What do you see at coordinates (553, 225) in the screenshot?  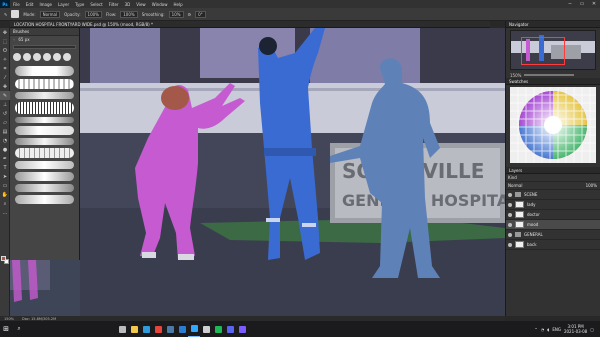 I see `layer-row-selected: mood` at bounding box center [553, 225].